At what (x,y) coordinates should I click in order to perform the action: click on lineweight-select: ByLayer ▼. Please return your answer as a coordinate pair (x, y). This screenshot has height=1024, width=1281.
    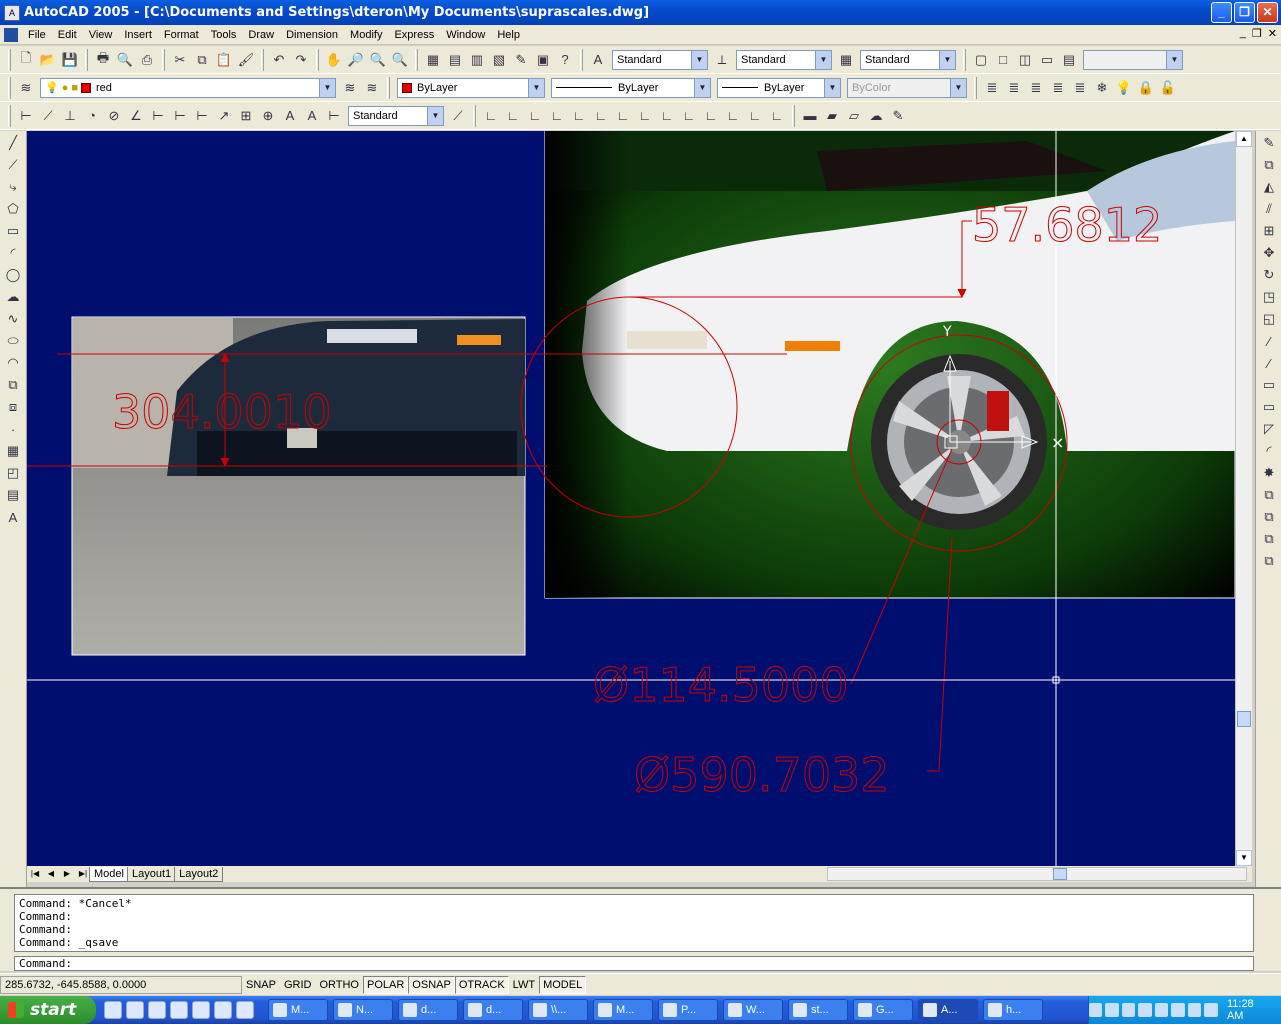
    Looking at the image, I should click on (779, 87).